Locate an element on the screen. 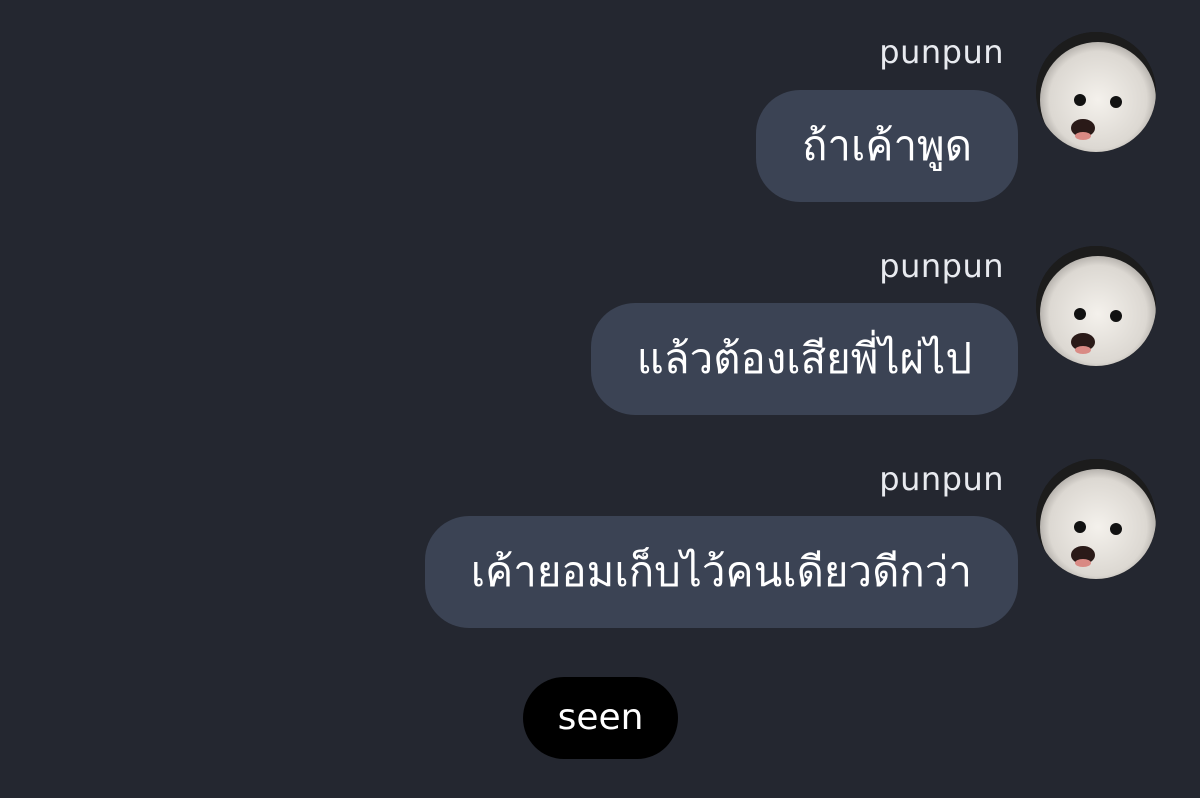 The image size is (1200, 798). seen-badge: seen is located at coordinates (600, 718).